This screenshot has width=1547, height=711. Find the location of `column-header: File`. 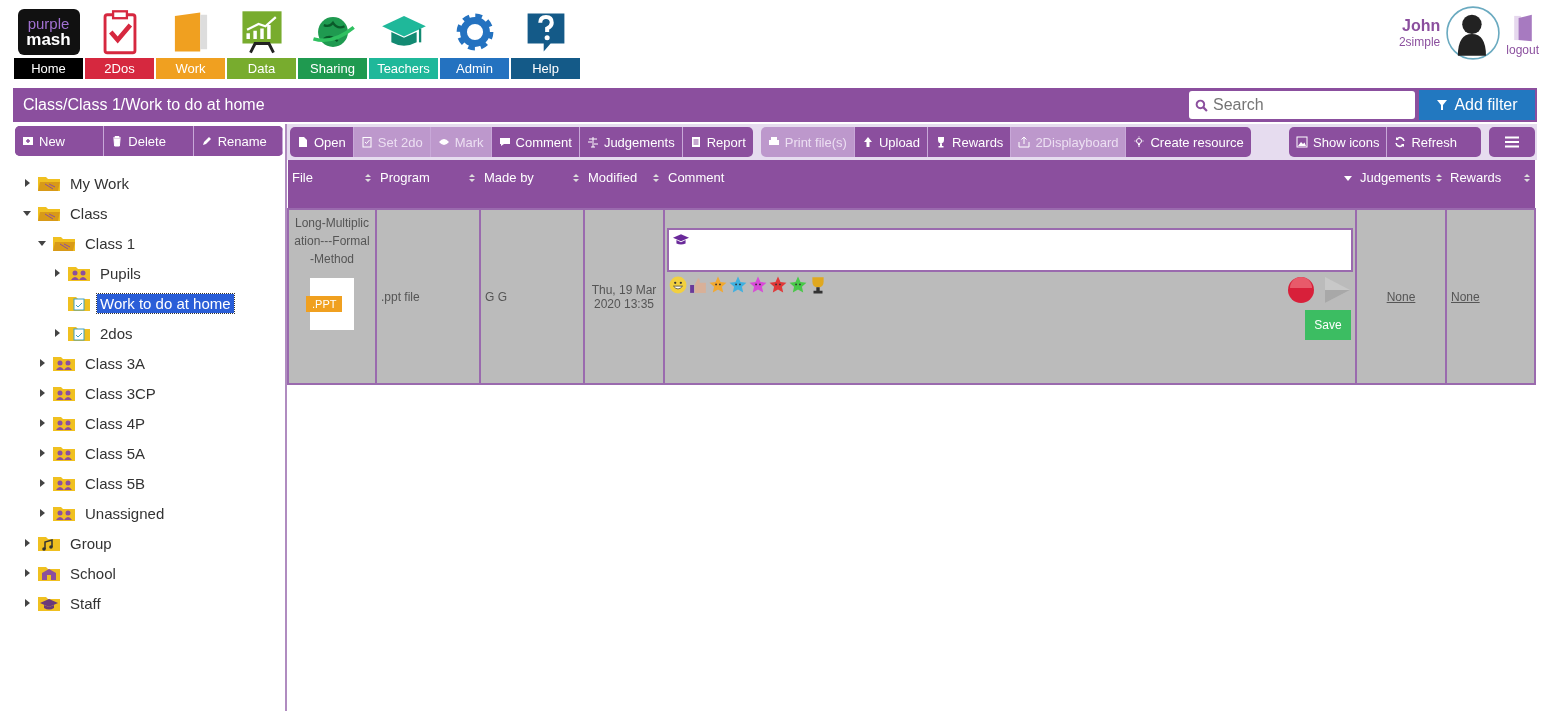

column-header: File is located at coordinates (302, 177).